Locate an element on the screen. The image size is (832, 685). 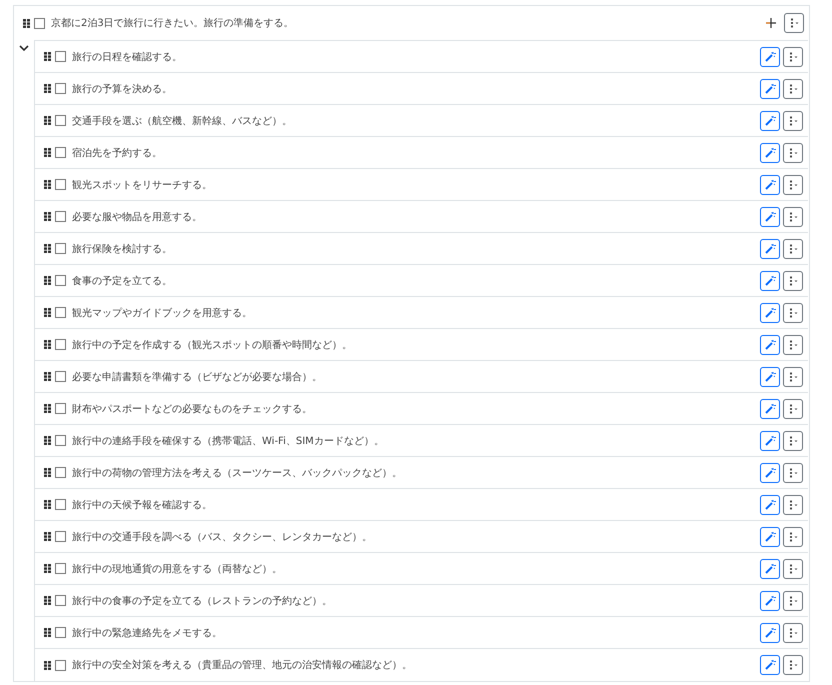
plus-icon is located at coordinates (771, 23).